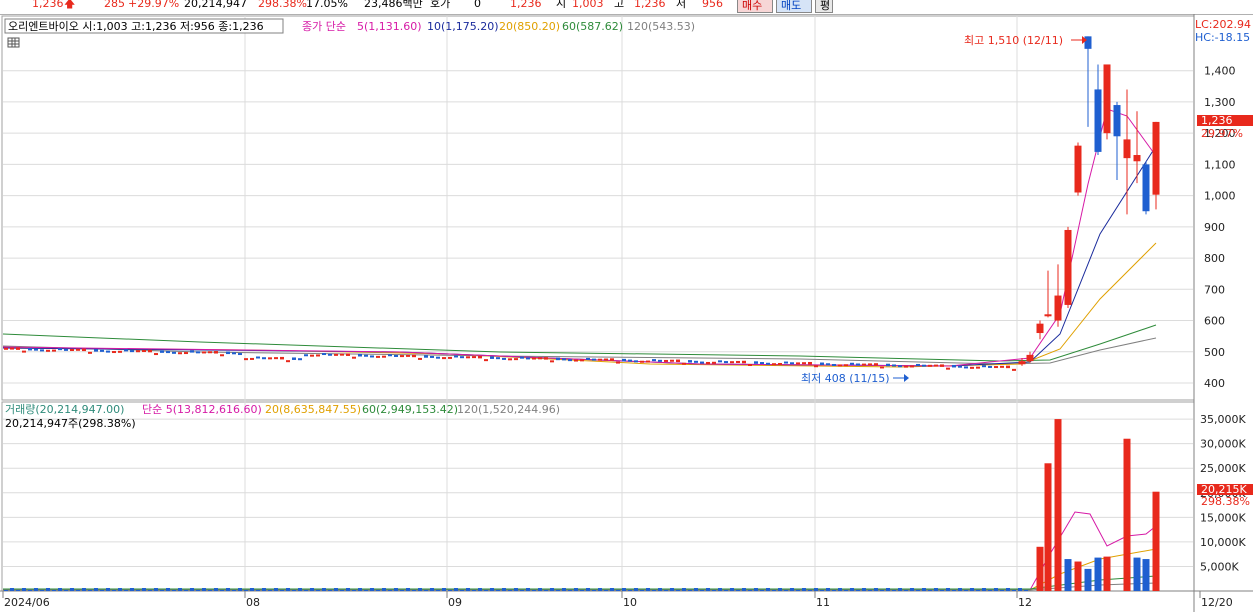 The image size is (1253, 612). What do you see at coordinates (1223, 419) in the screenshot?
I see `volume-tick-label: 35,000K` at bounding box center [1223, 419].